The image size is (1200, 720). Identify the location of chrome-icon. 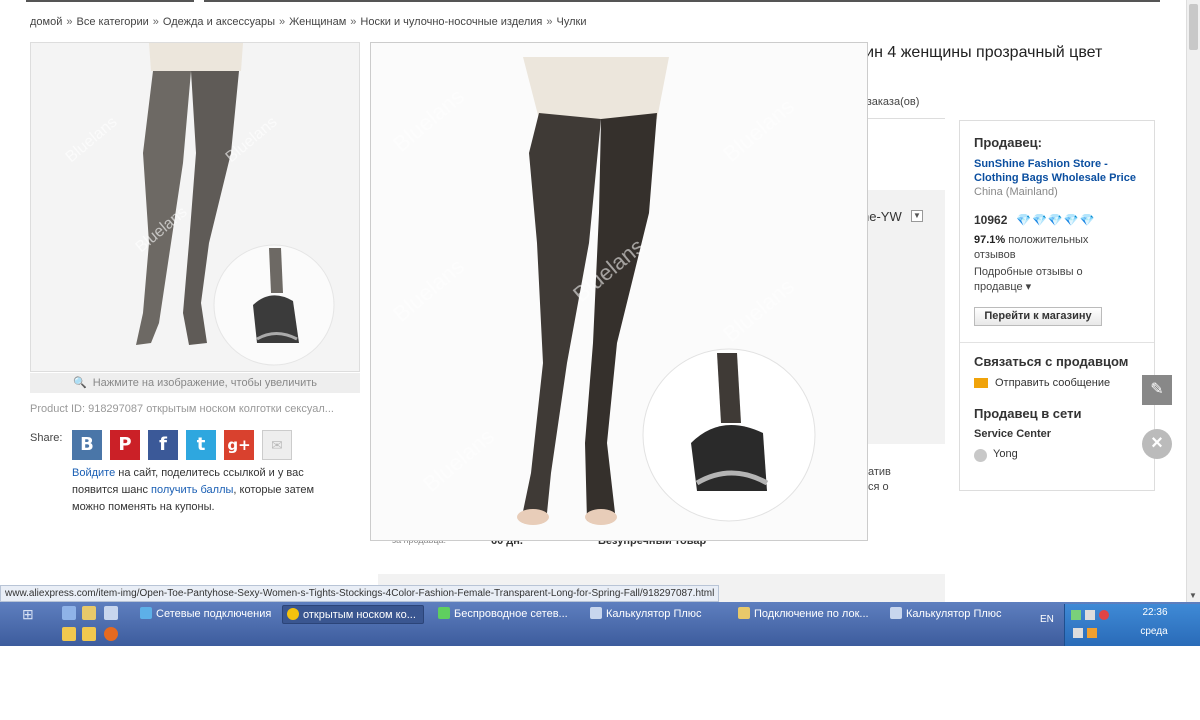
(293, 614).